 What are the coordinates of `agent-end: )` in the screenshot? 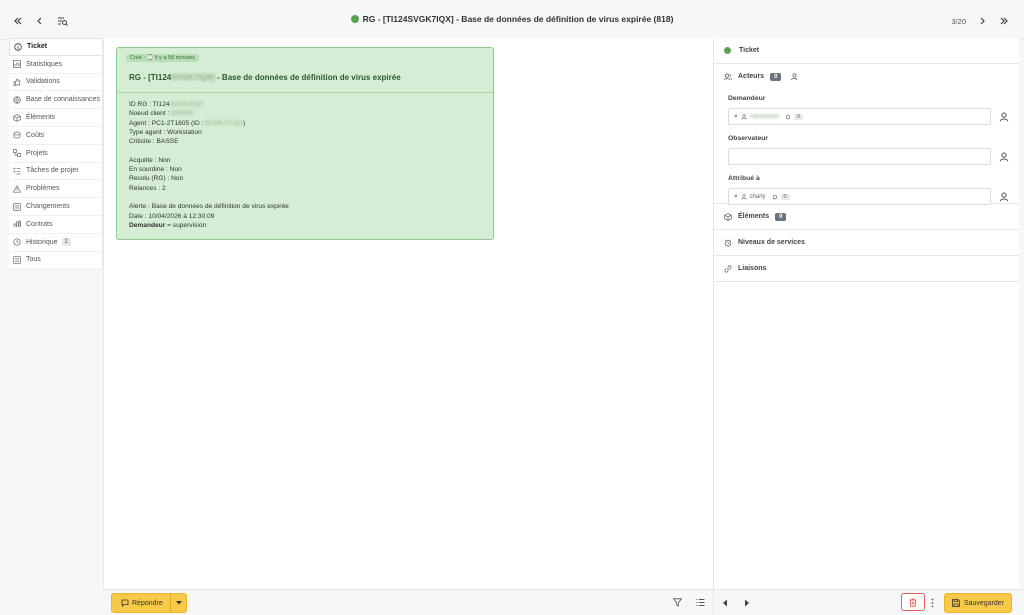 It's located at (244, 123).